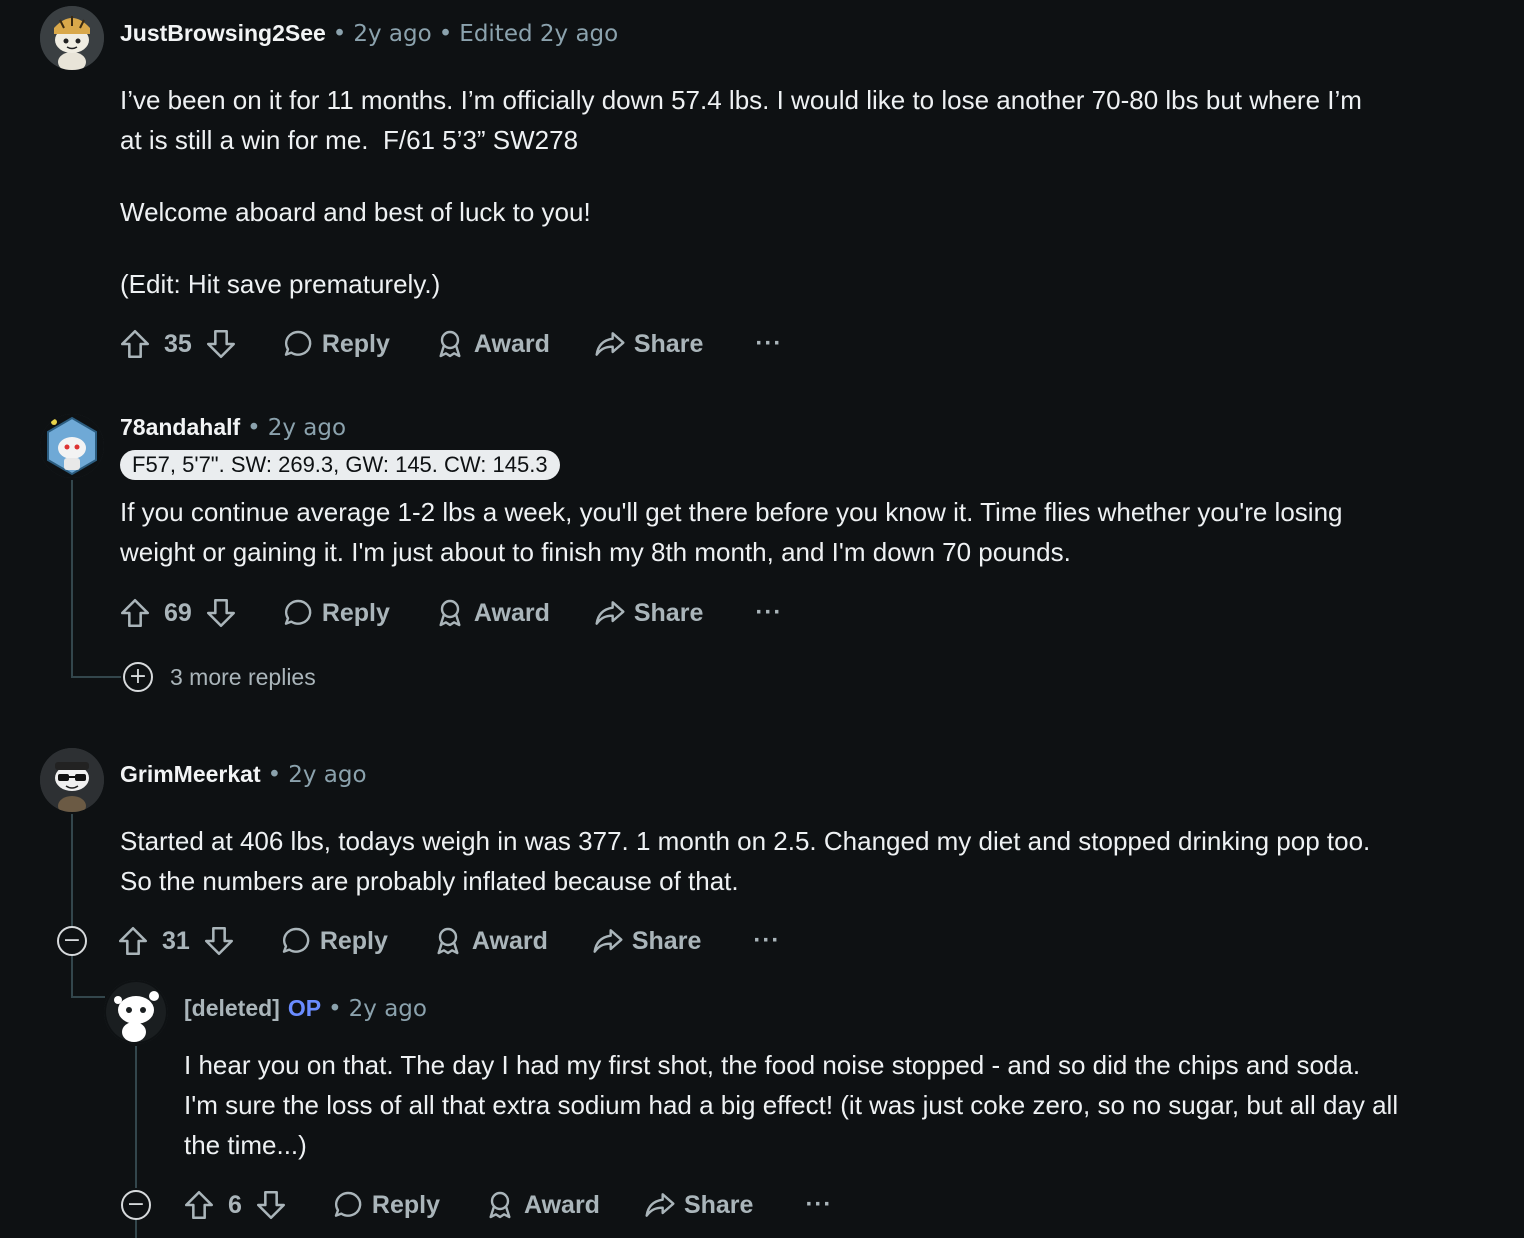 The width and height of the screenshot is (1524, 1238). Describe the element at coordinates (176, 940) in the screenshot. I see `vote-count: 31` at that location.